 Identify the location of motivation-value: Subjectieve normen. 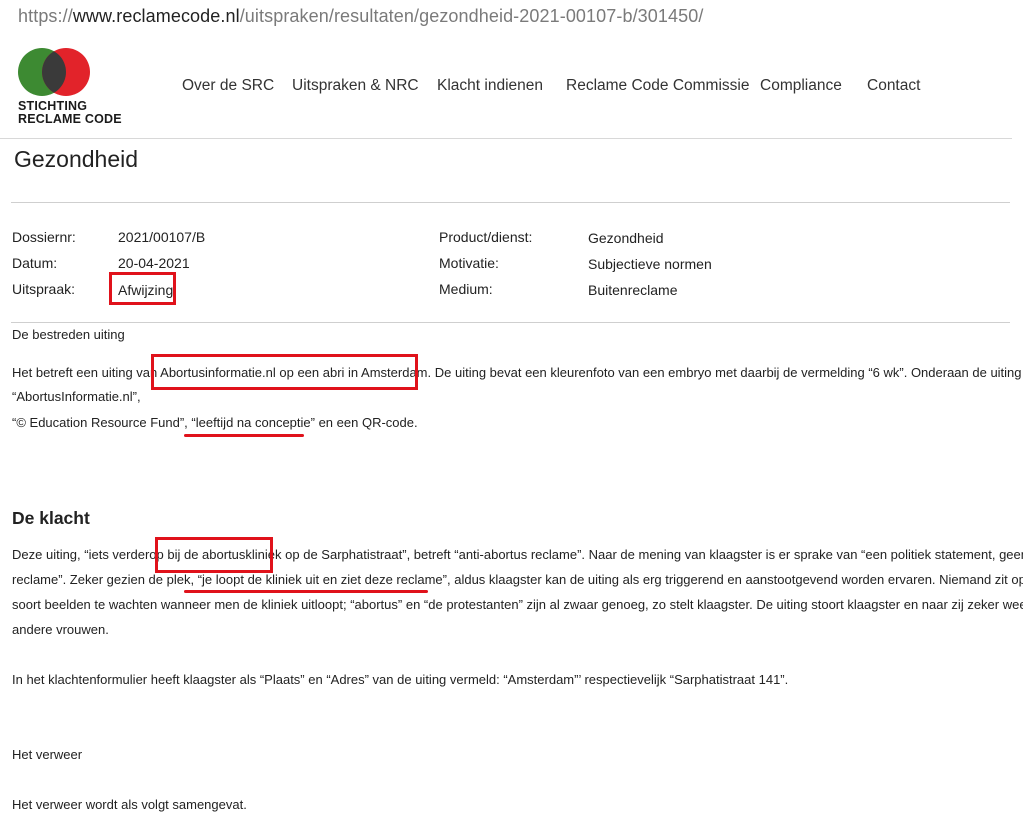
(650, 264).